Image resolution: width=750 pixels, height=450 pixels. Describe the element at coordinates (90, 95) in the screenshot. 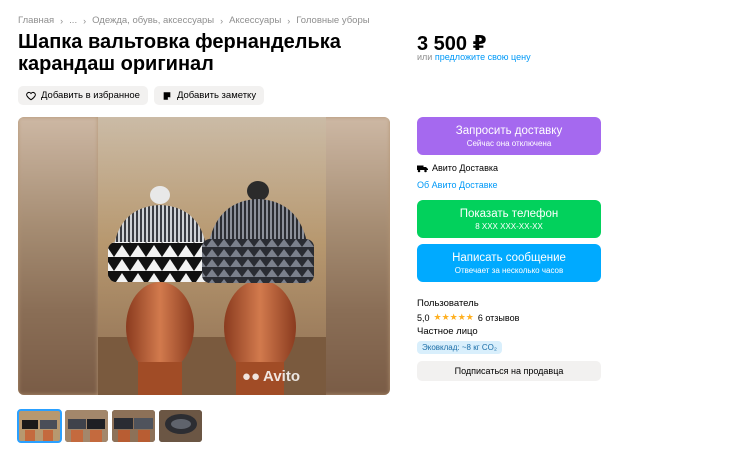

I see `add-to-favorites-label: Добавить в избранное` at that location.